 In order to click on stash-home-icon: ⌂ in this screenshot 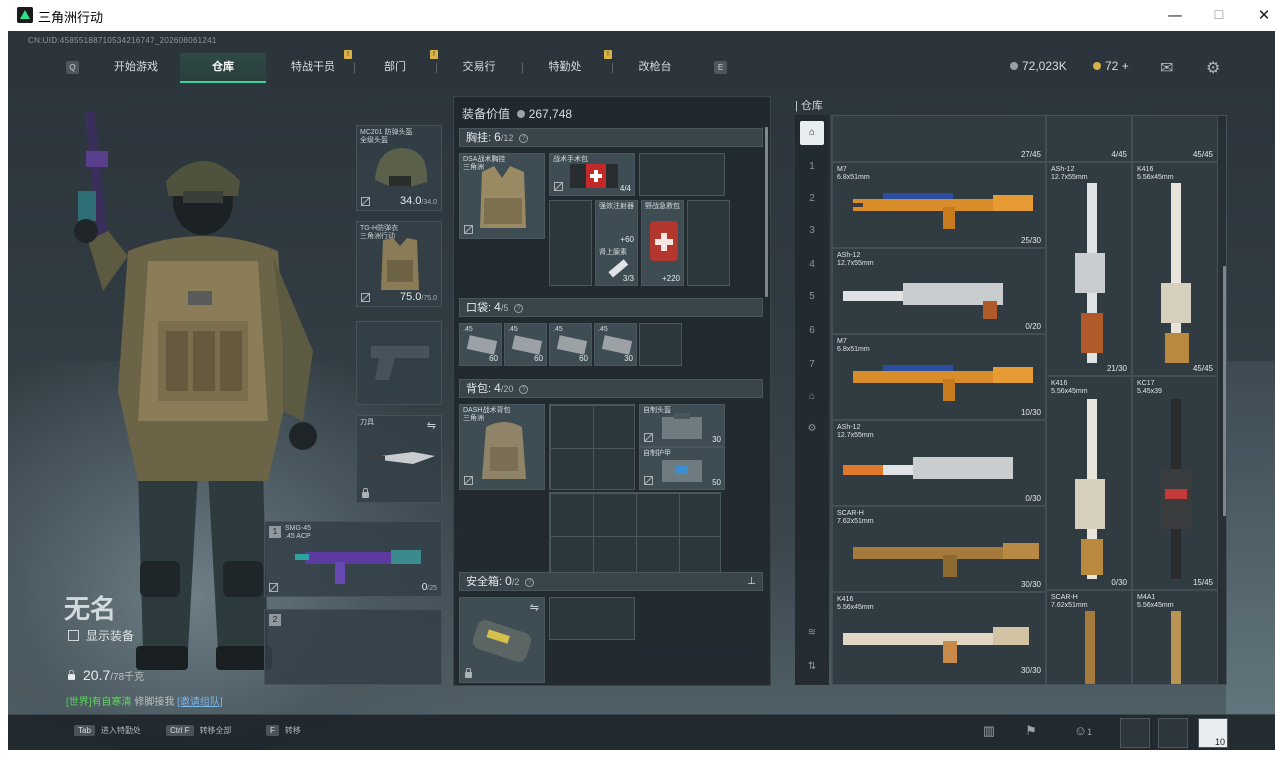, I will do `click(812, 133)`.